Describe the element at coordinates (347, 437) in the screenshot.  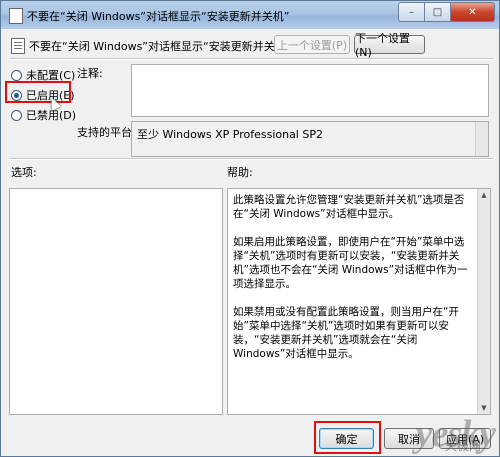
I see `highlight-ok-button` at that location.